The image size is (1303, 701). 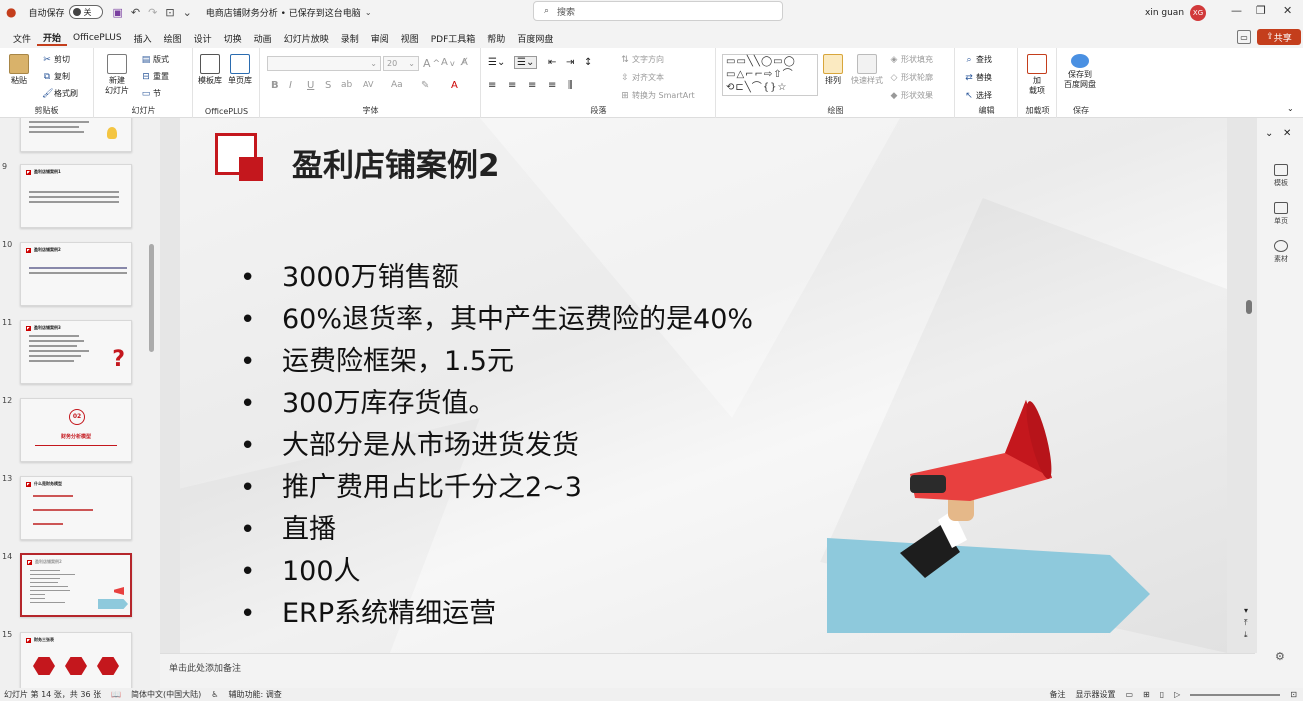 I want to click on fit-slide-icon: ⊡, so click(x=1293, y=694).